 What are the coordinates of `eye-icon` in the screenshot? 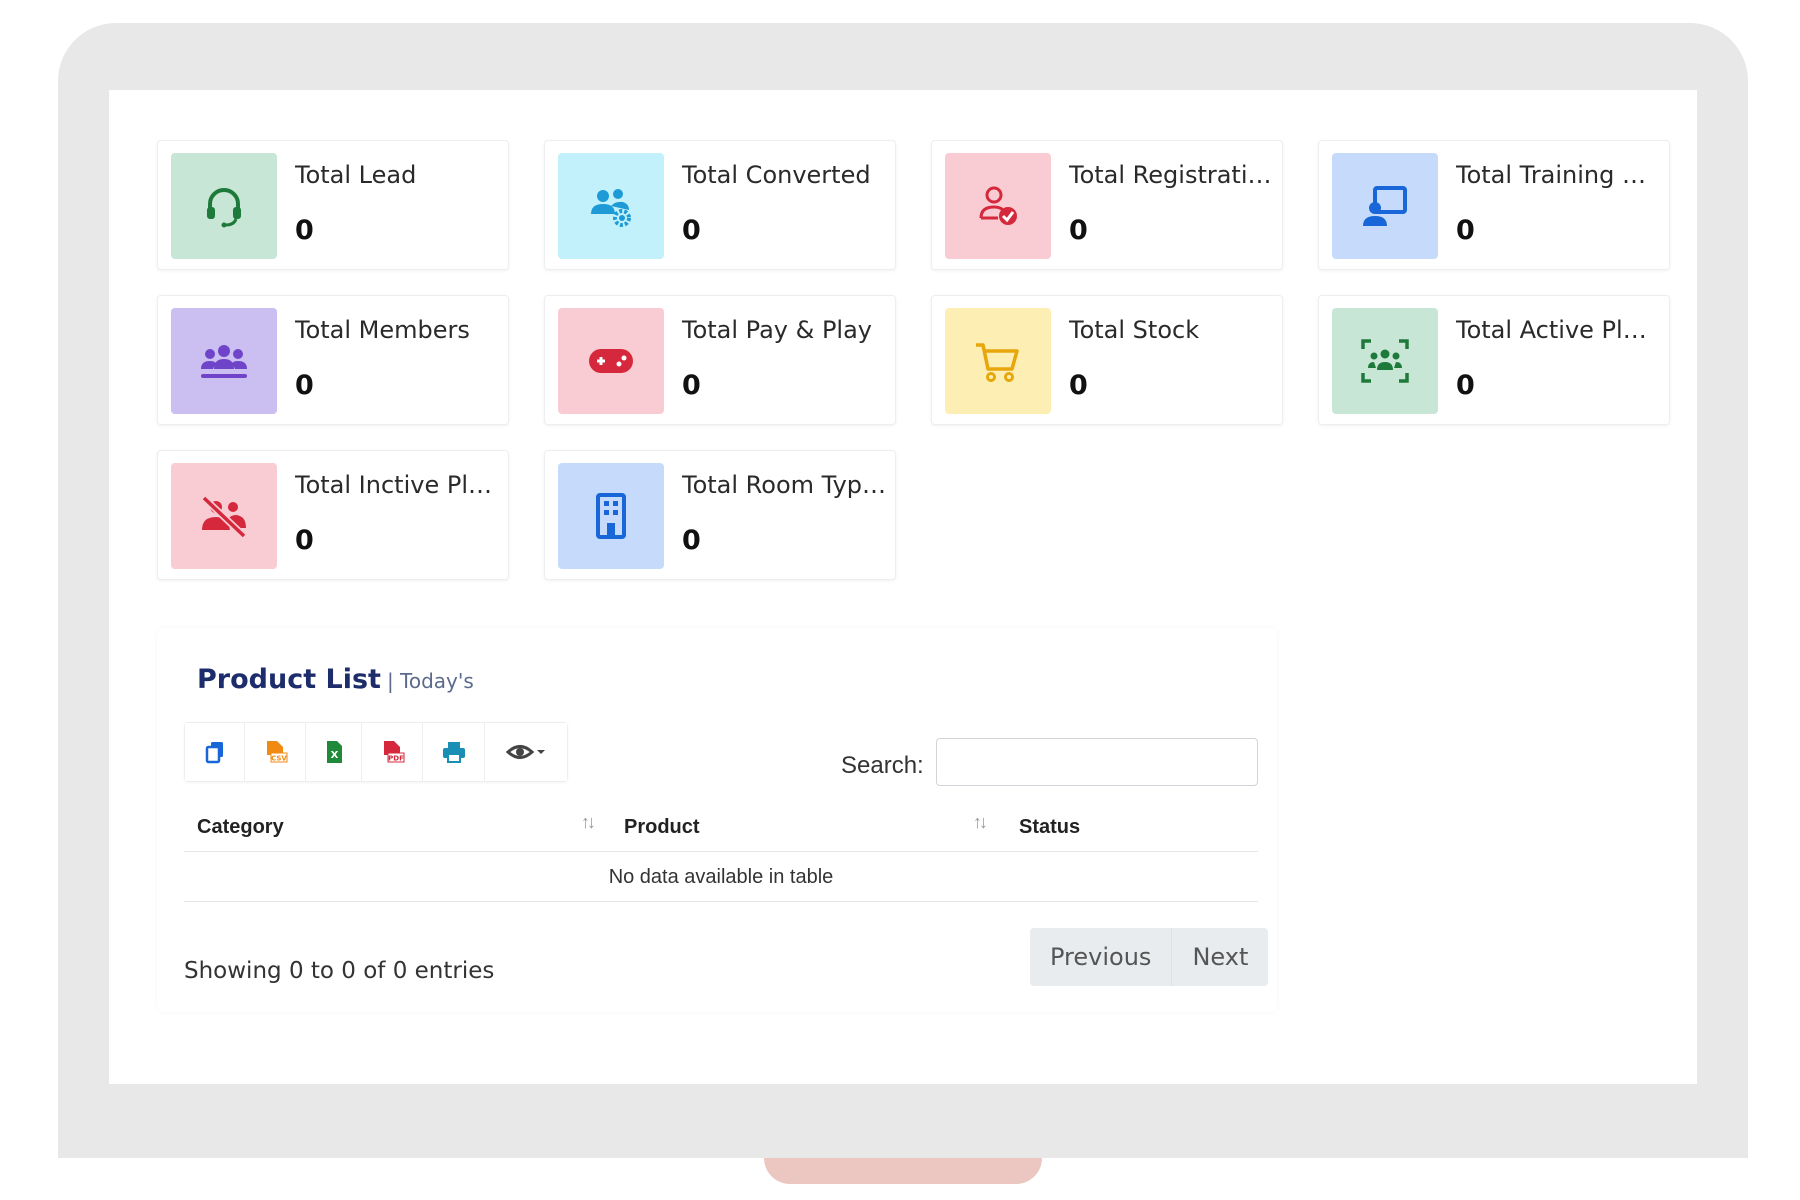 It's located at (525, 752).